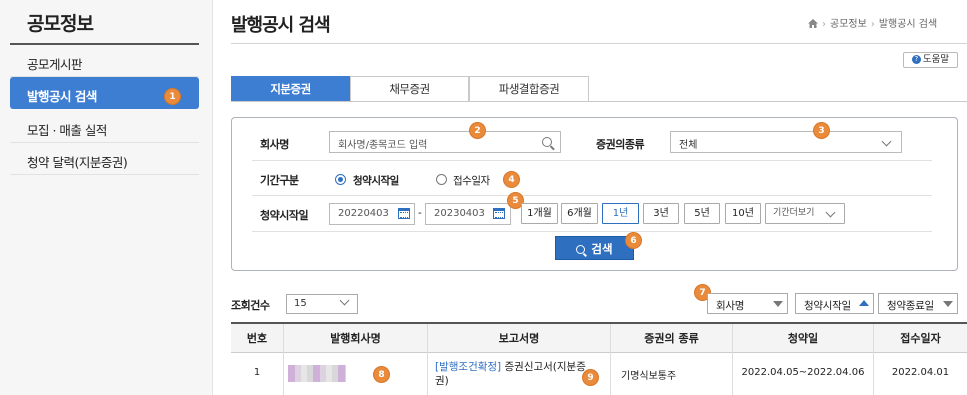 The width and height of the screenshot is (967, 395). What do you see at coordinates (279, 180) in the screenshot?
I see `period-label: 기간구분` at bounding box center [279, 180].